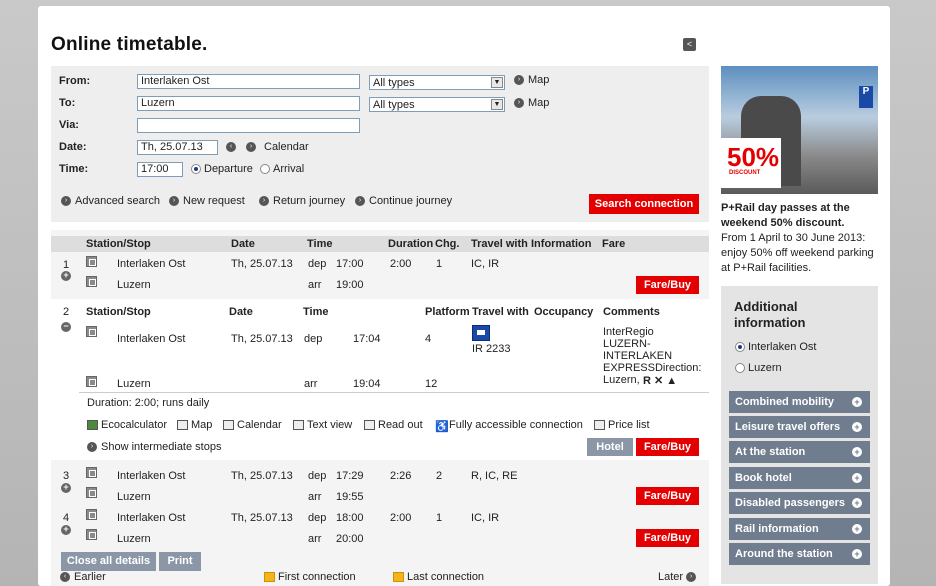 The image size is (936, 586). I want to click on print-button: Print, so click(180, 561).